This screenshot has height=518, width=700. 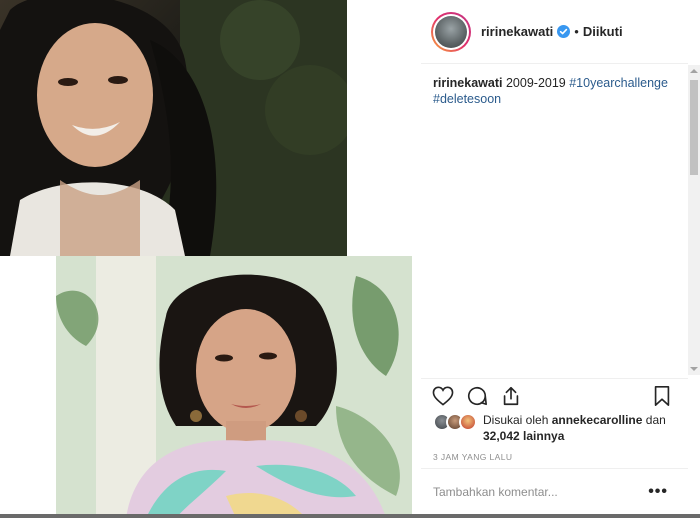 I want to click on comment-icon, so click(x=477, y=396).